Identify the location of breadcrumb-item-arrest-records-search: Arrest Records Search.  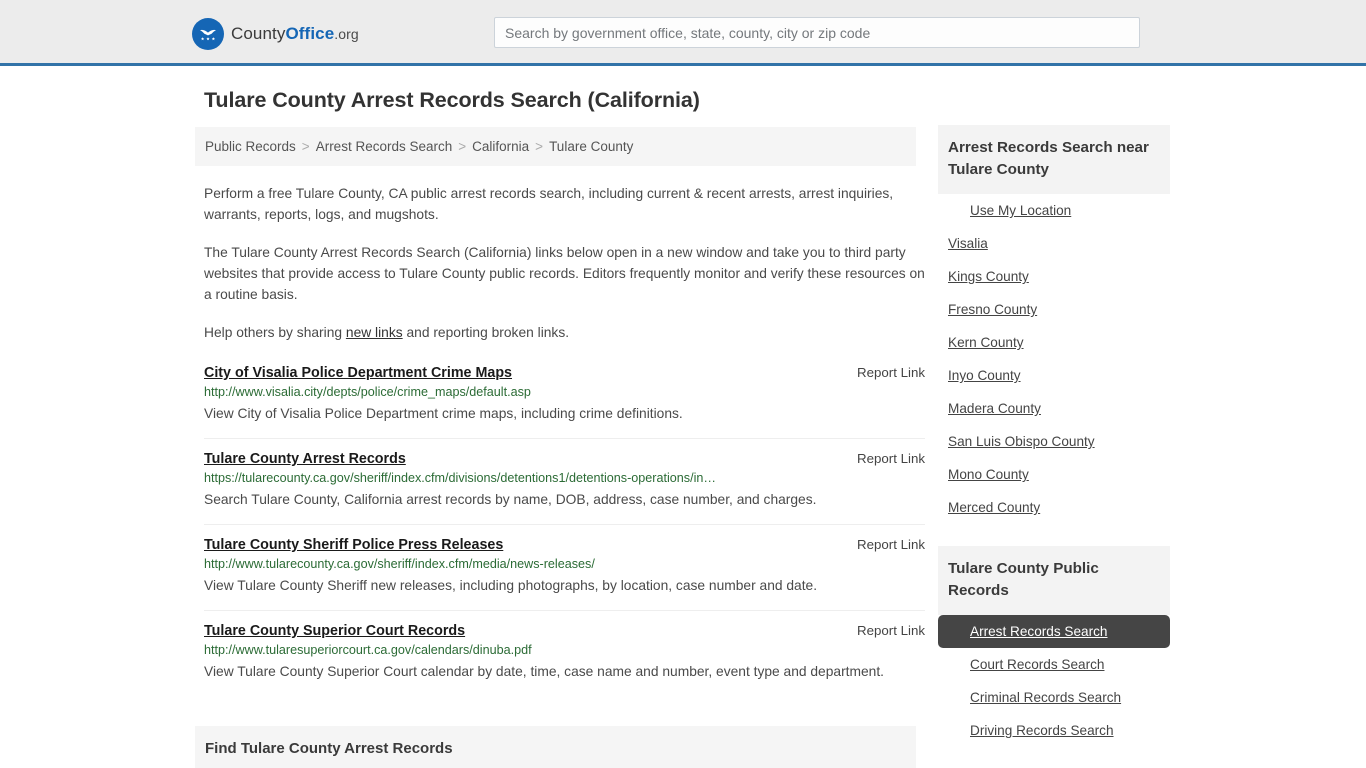
(384, 146).